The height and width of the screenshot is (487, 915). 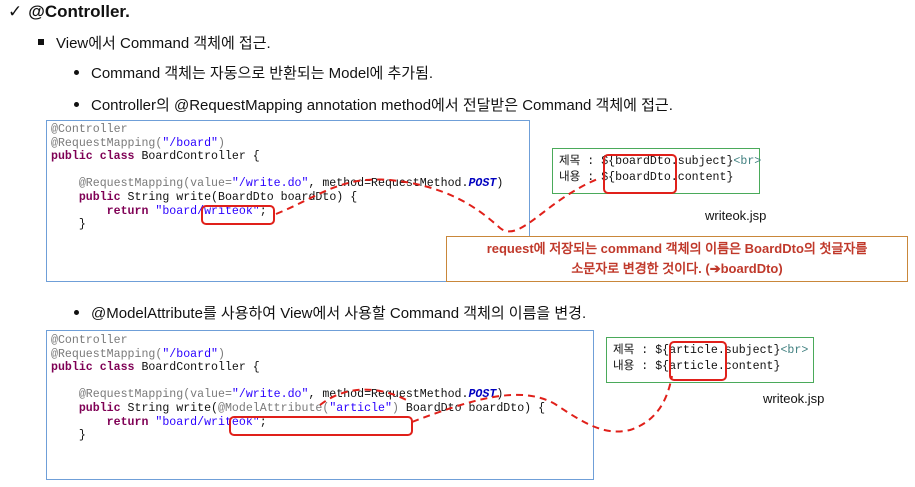 I want to click on bullet-level2-a-text: Command 객체는 자동으로 반환되는 Model에 추가됨., so click(x=262, y=73).